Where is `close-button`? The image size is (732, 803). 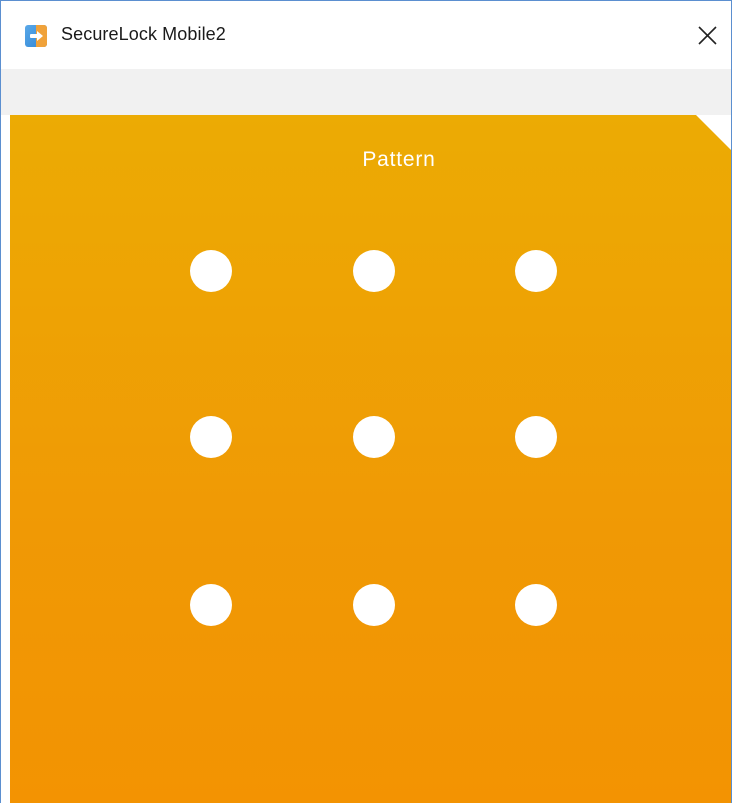
close-button is located at coordinates (708, 35).